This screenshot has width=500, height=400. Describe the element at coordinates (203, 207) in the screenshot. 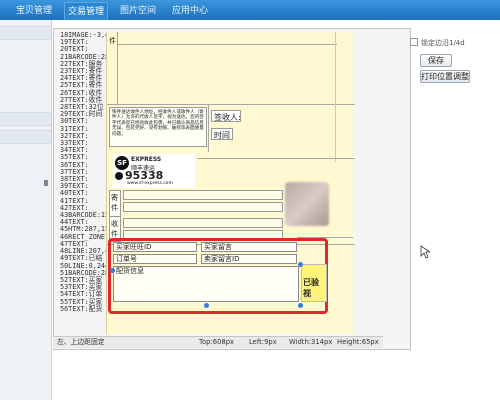

I see `sender-address-field` at that location.